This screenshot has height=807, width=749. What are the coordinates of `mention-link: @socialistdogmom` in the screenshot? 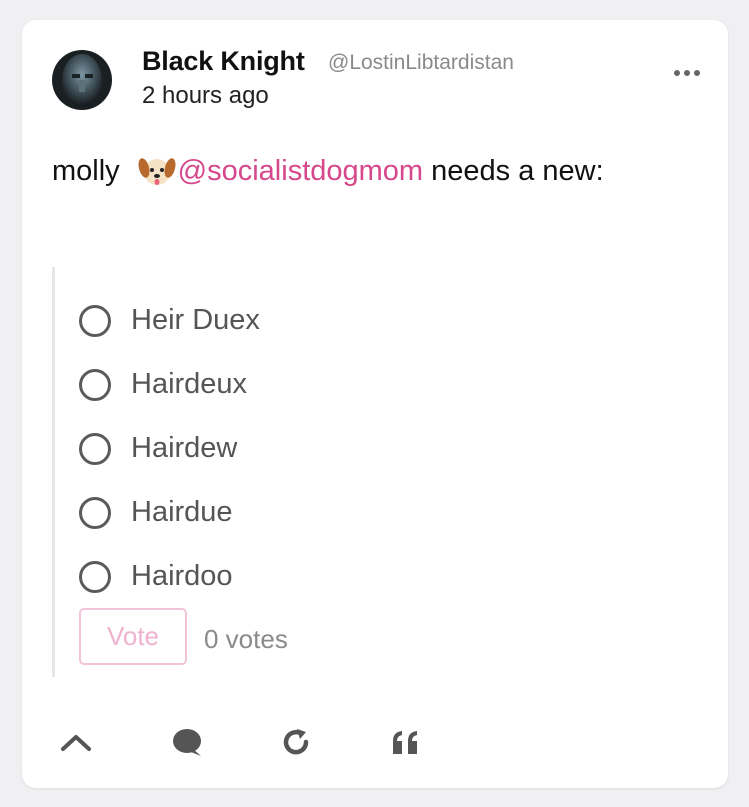 It's located at (300, 171).